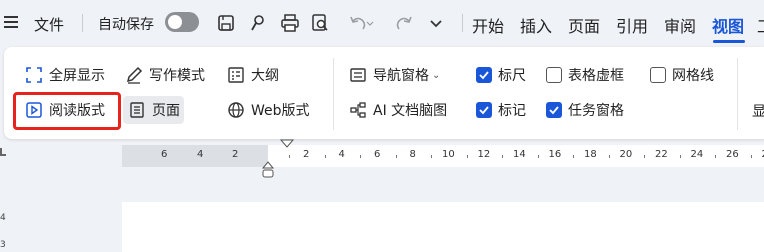  What do you see at coordinates (166, 111) in the screenshot?
I see `page-view-label: 页面` at bounding box center [166, 111].